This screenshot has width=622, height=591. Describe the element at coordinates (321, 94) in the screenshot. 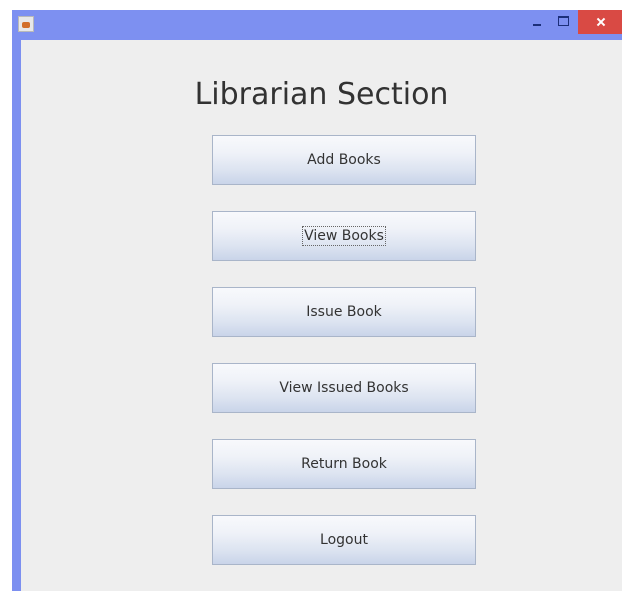

I see `page-title: Librarian Section` at that location.